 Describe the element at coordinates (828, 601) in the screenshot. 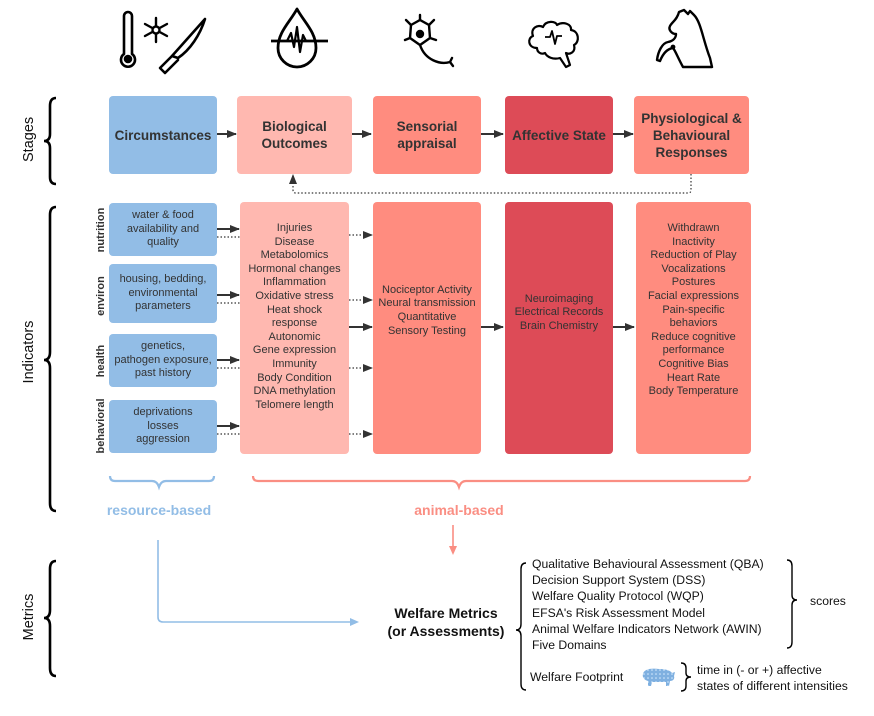

I see `scores-label: scores` at that location.